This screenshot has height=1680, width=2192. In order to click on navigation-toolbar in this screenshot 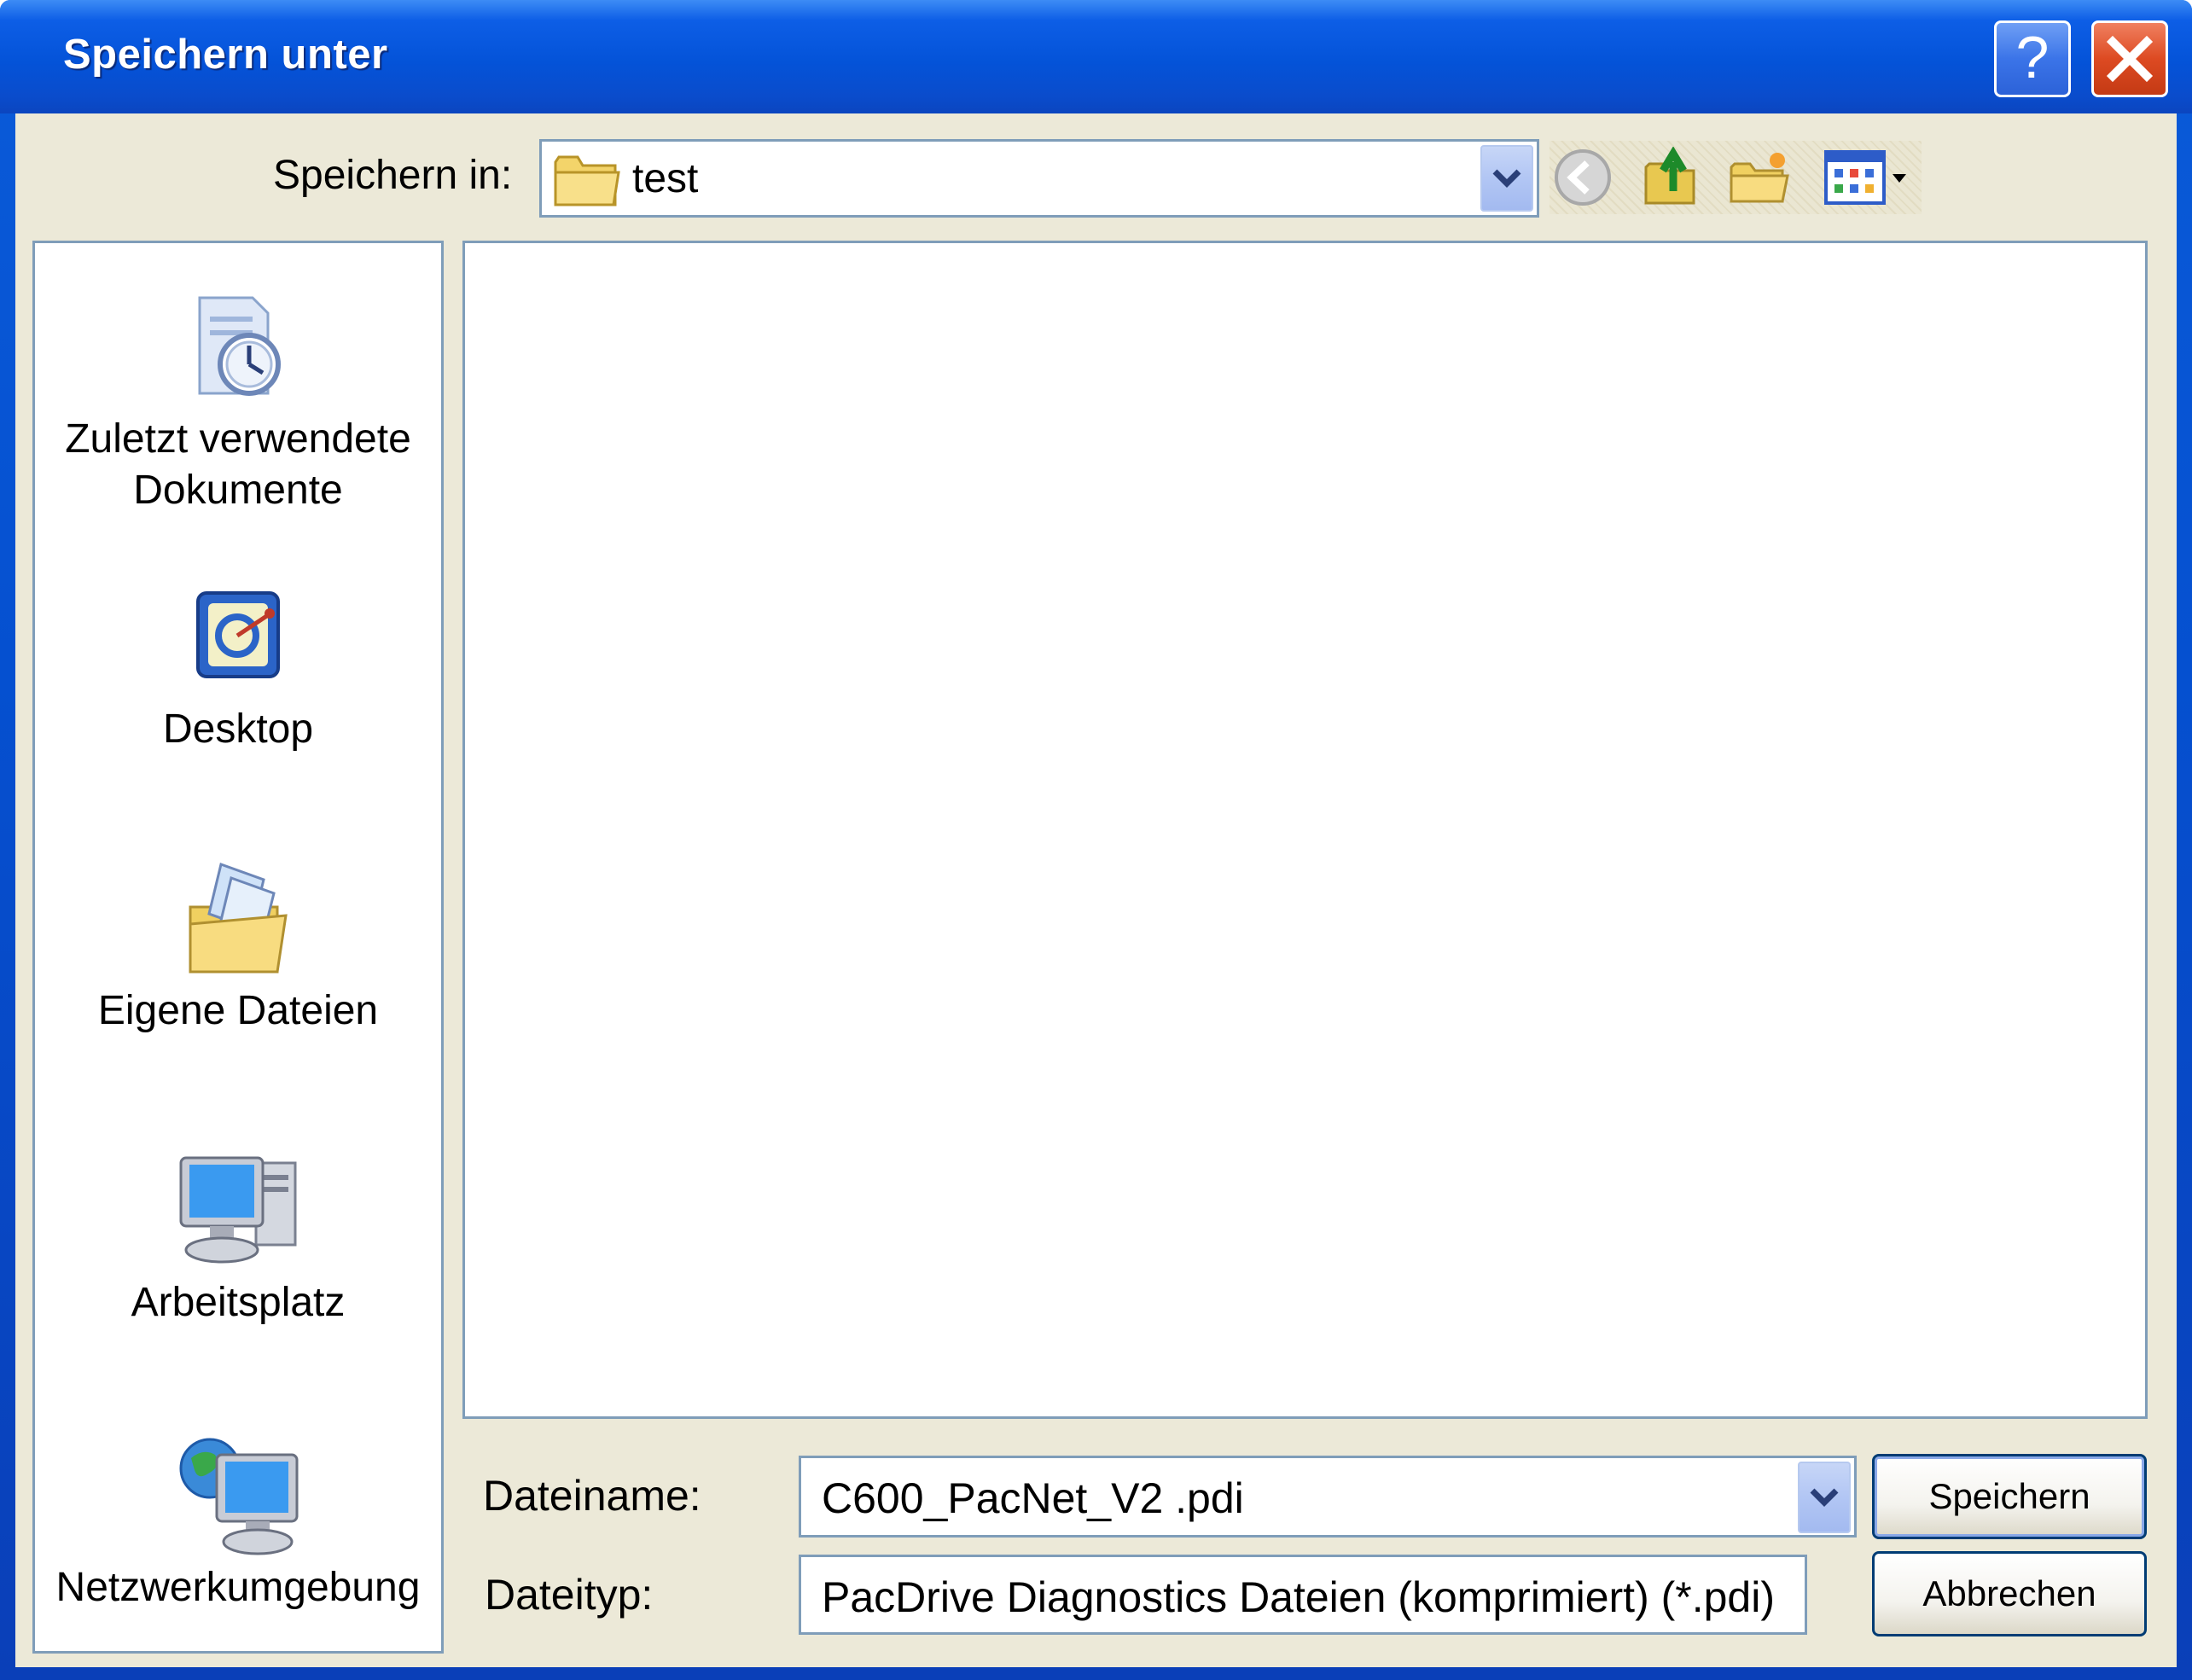, I will do `click(1736, 178)`.